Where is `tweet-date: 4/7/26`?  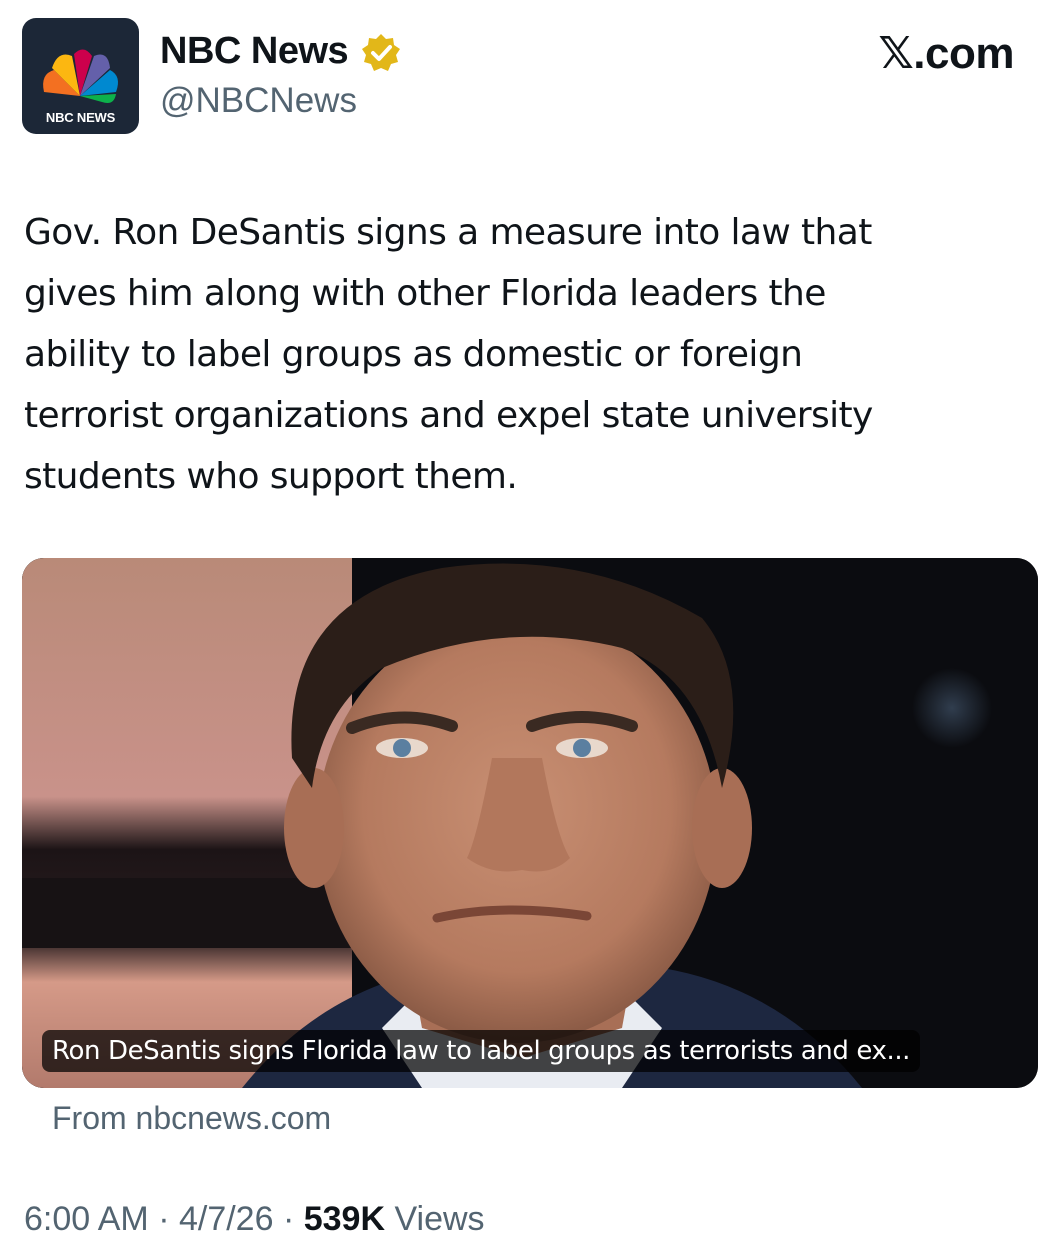 tweet-date: 4/7/26 is located at coordinates (226, 1219).